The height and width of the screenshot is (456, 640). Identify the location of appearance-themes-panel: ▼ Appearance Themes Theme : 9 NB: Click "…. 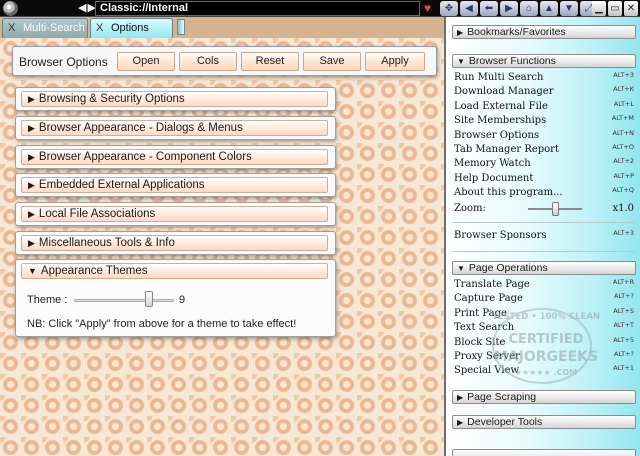
(175, 298).